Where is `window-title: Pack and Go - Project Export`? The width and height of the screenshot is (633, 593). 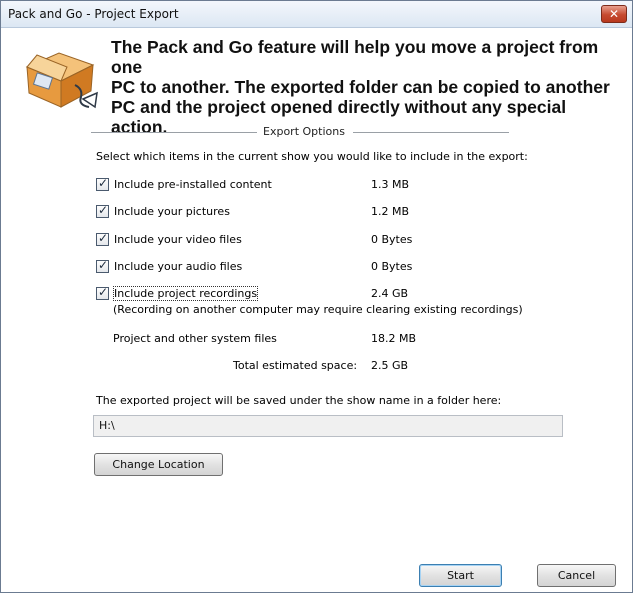 window-title: Pack and Go - Project Export is located at coordinates (93, 14).